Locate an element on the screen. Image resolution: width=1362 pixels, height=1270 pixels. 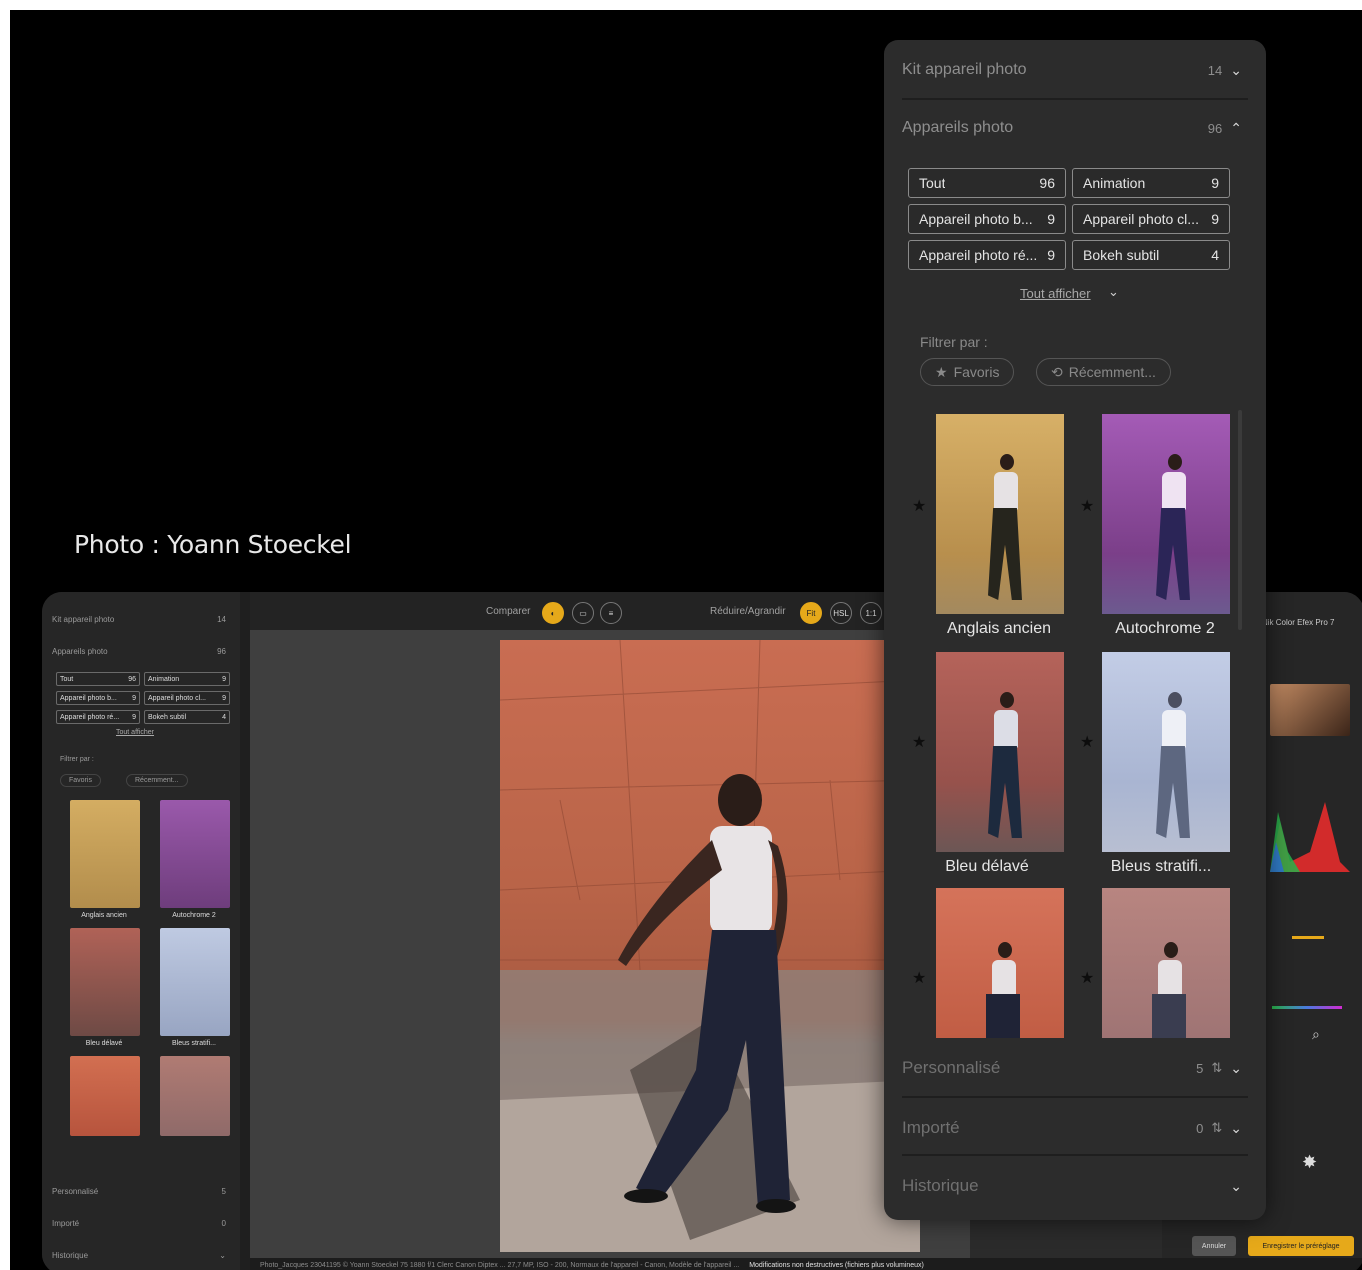
actual-size-label: 1:1 is located at coordinates (871, 613).